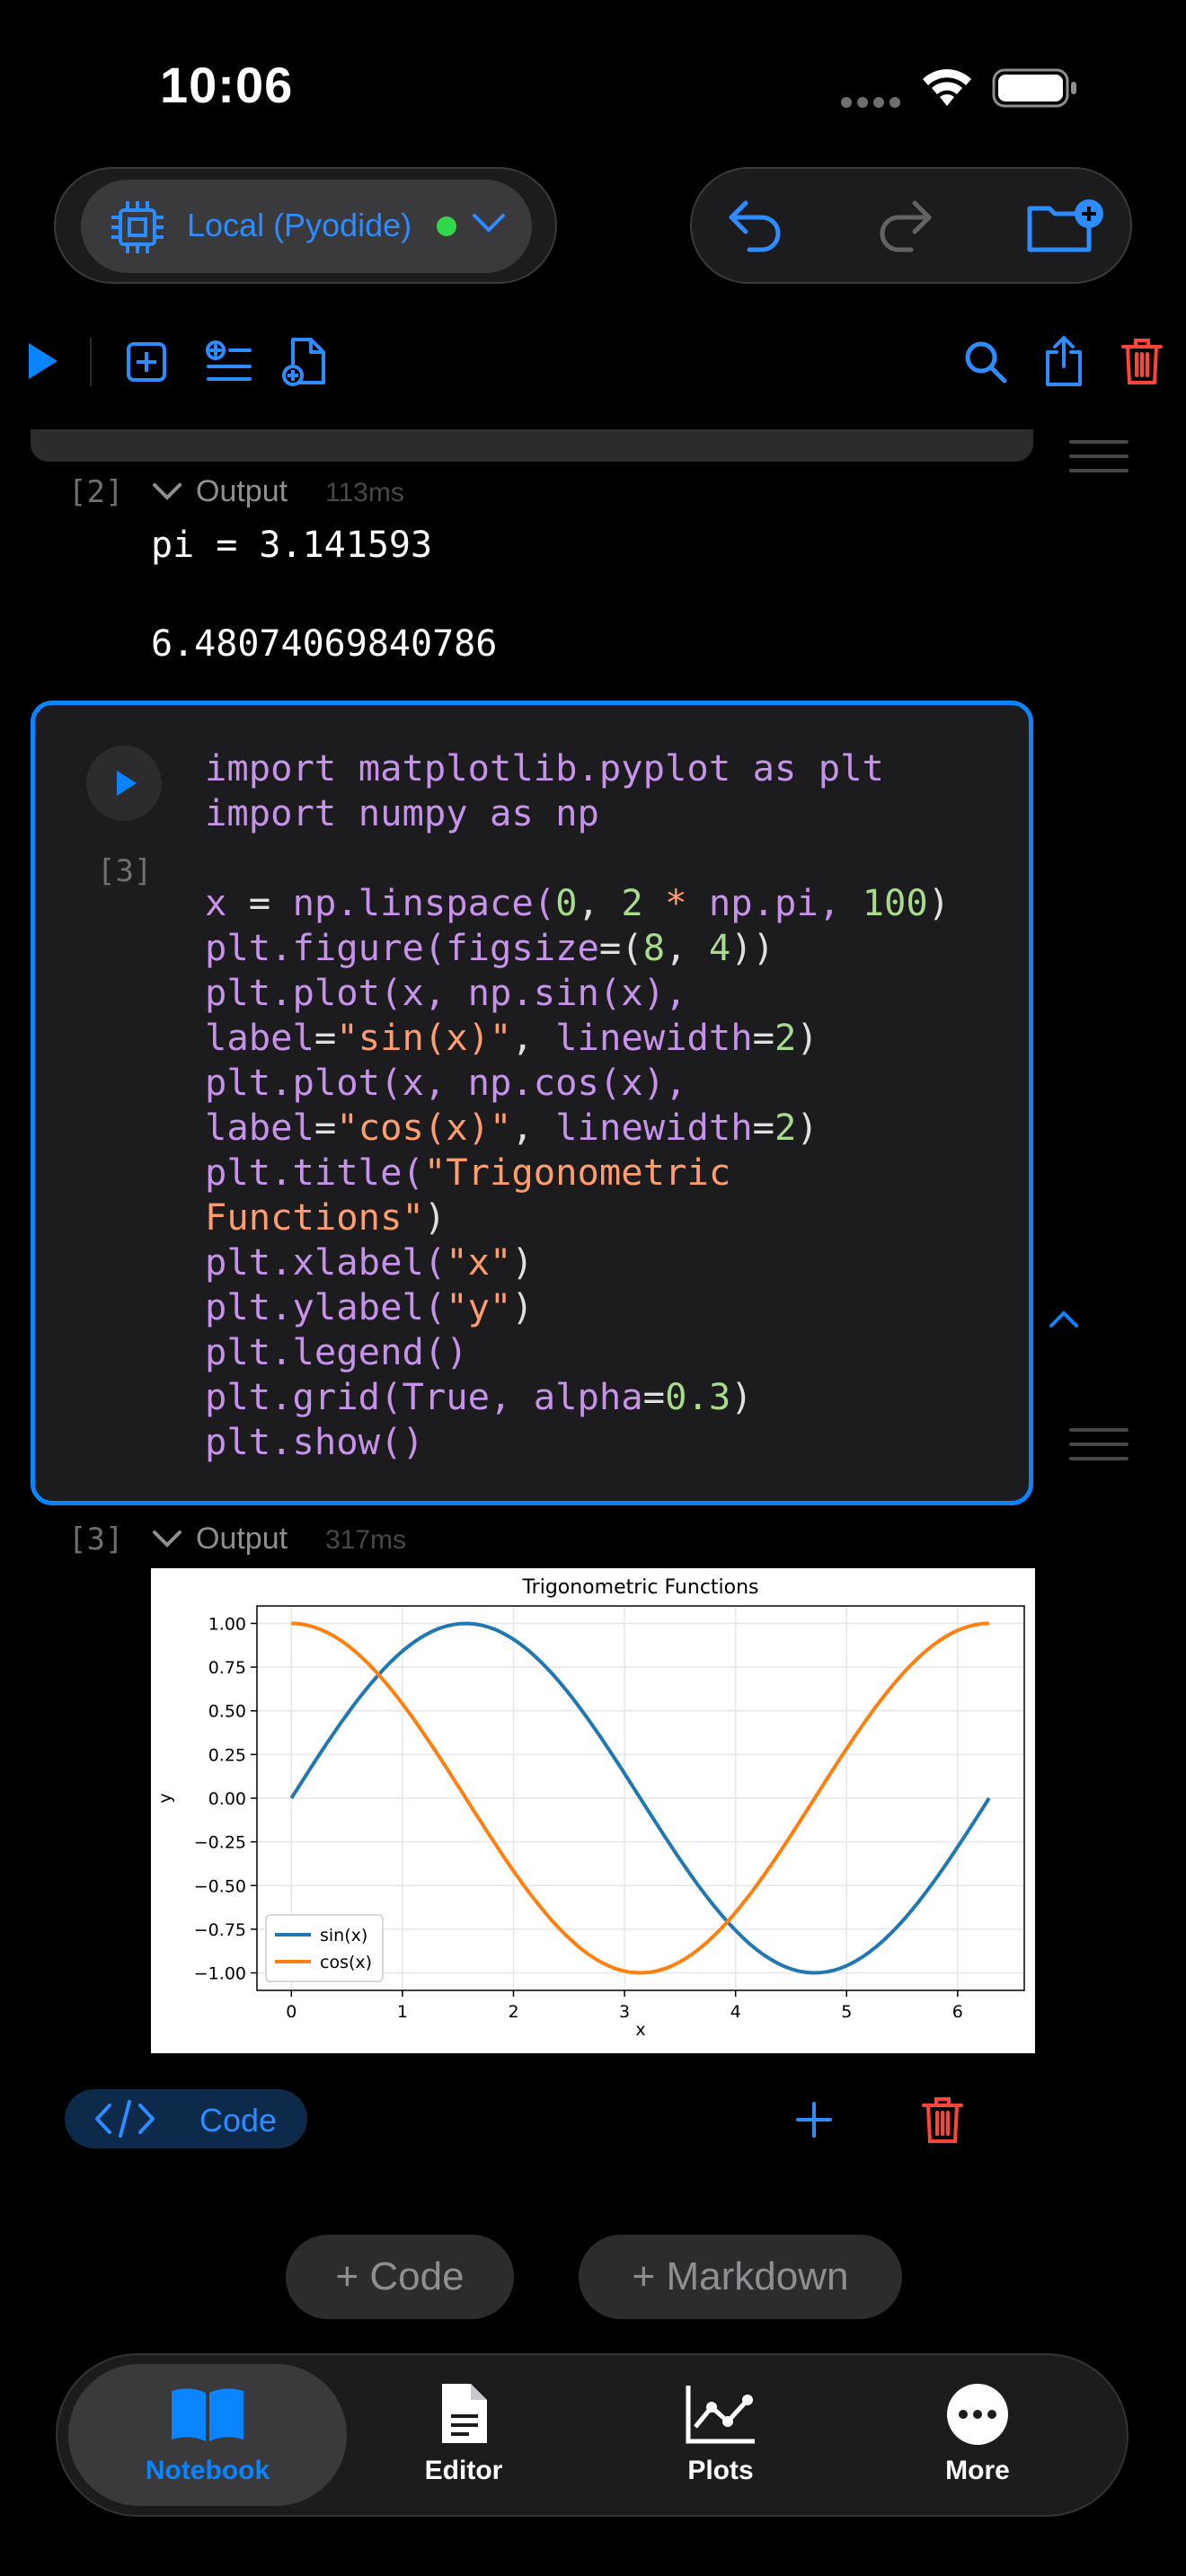 Image resolution: width=1186 pixels, height=2576 pixels. Describe the element at coordinates (463, 2470) in the screenshot. I see `tab-label: Editor` at that location.